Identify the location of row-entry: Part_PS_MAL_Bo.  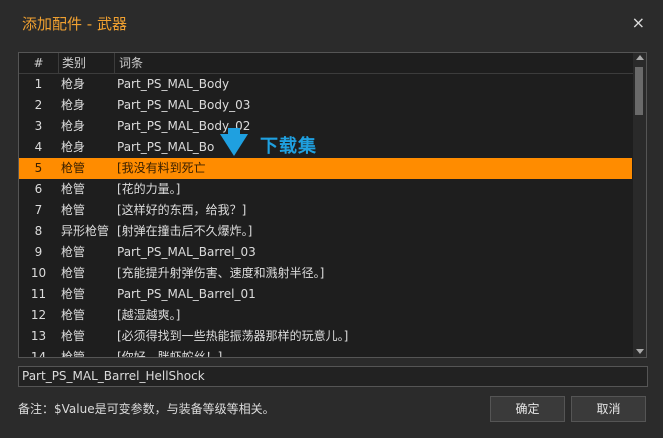
(166, 147).